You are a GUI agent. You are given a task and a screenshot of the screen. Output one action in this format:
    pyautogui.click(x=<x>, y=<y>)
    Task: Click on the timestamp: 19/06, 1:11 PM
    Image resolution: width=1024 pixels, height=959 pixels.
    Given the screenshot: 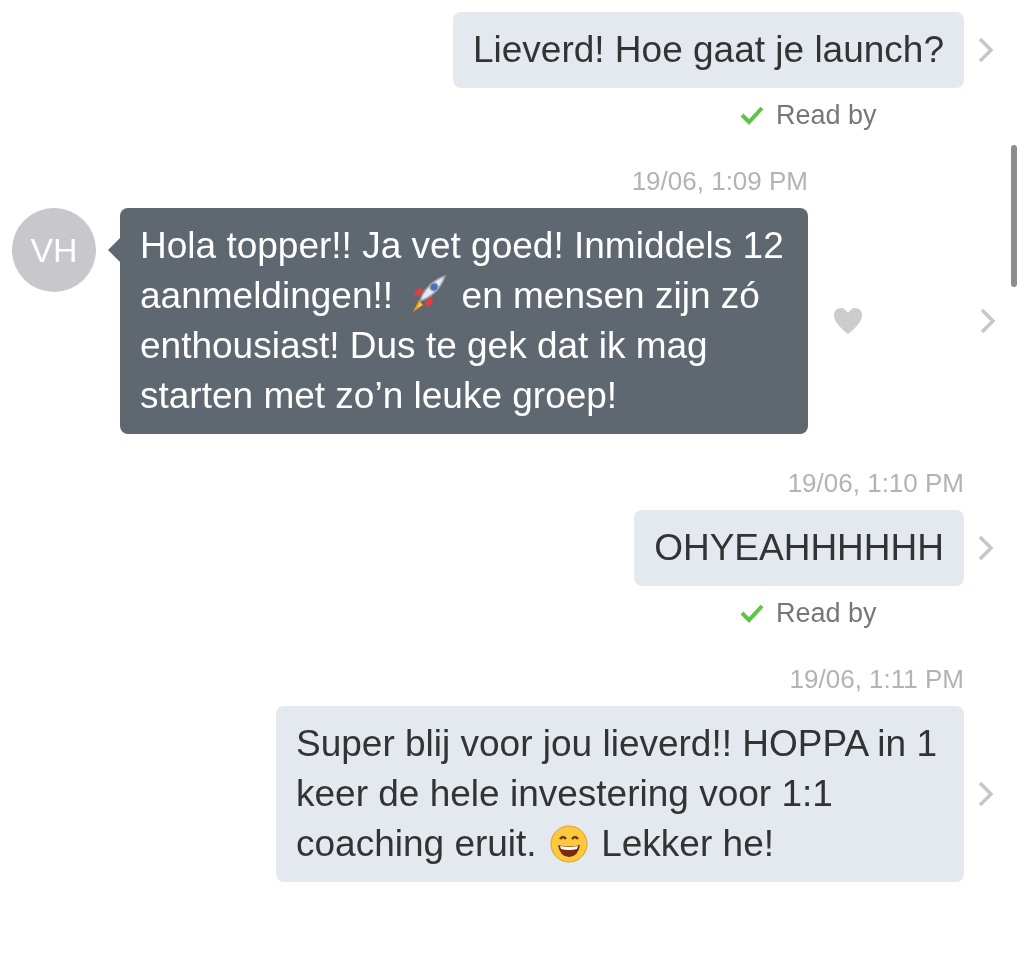 What is the action you would take?
    pyautogui.click(x=876, y=679)
    